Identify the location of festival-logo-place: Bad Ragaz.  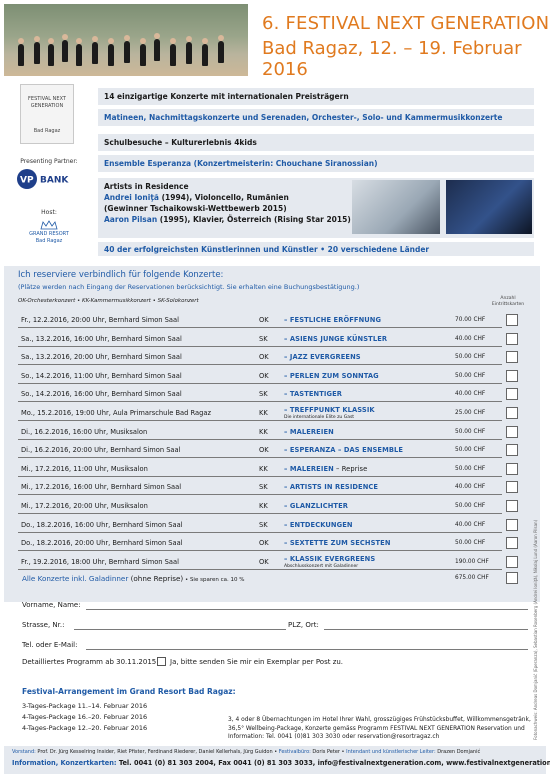
(47, 131).